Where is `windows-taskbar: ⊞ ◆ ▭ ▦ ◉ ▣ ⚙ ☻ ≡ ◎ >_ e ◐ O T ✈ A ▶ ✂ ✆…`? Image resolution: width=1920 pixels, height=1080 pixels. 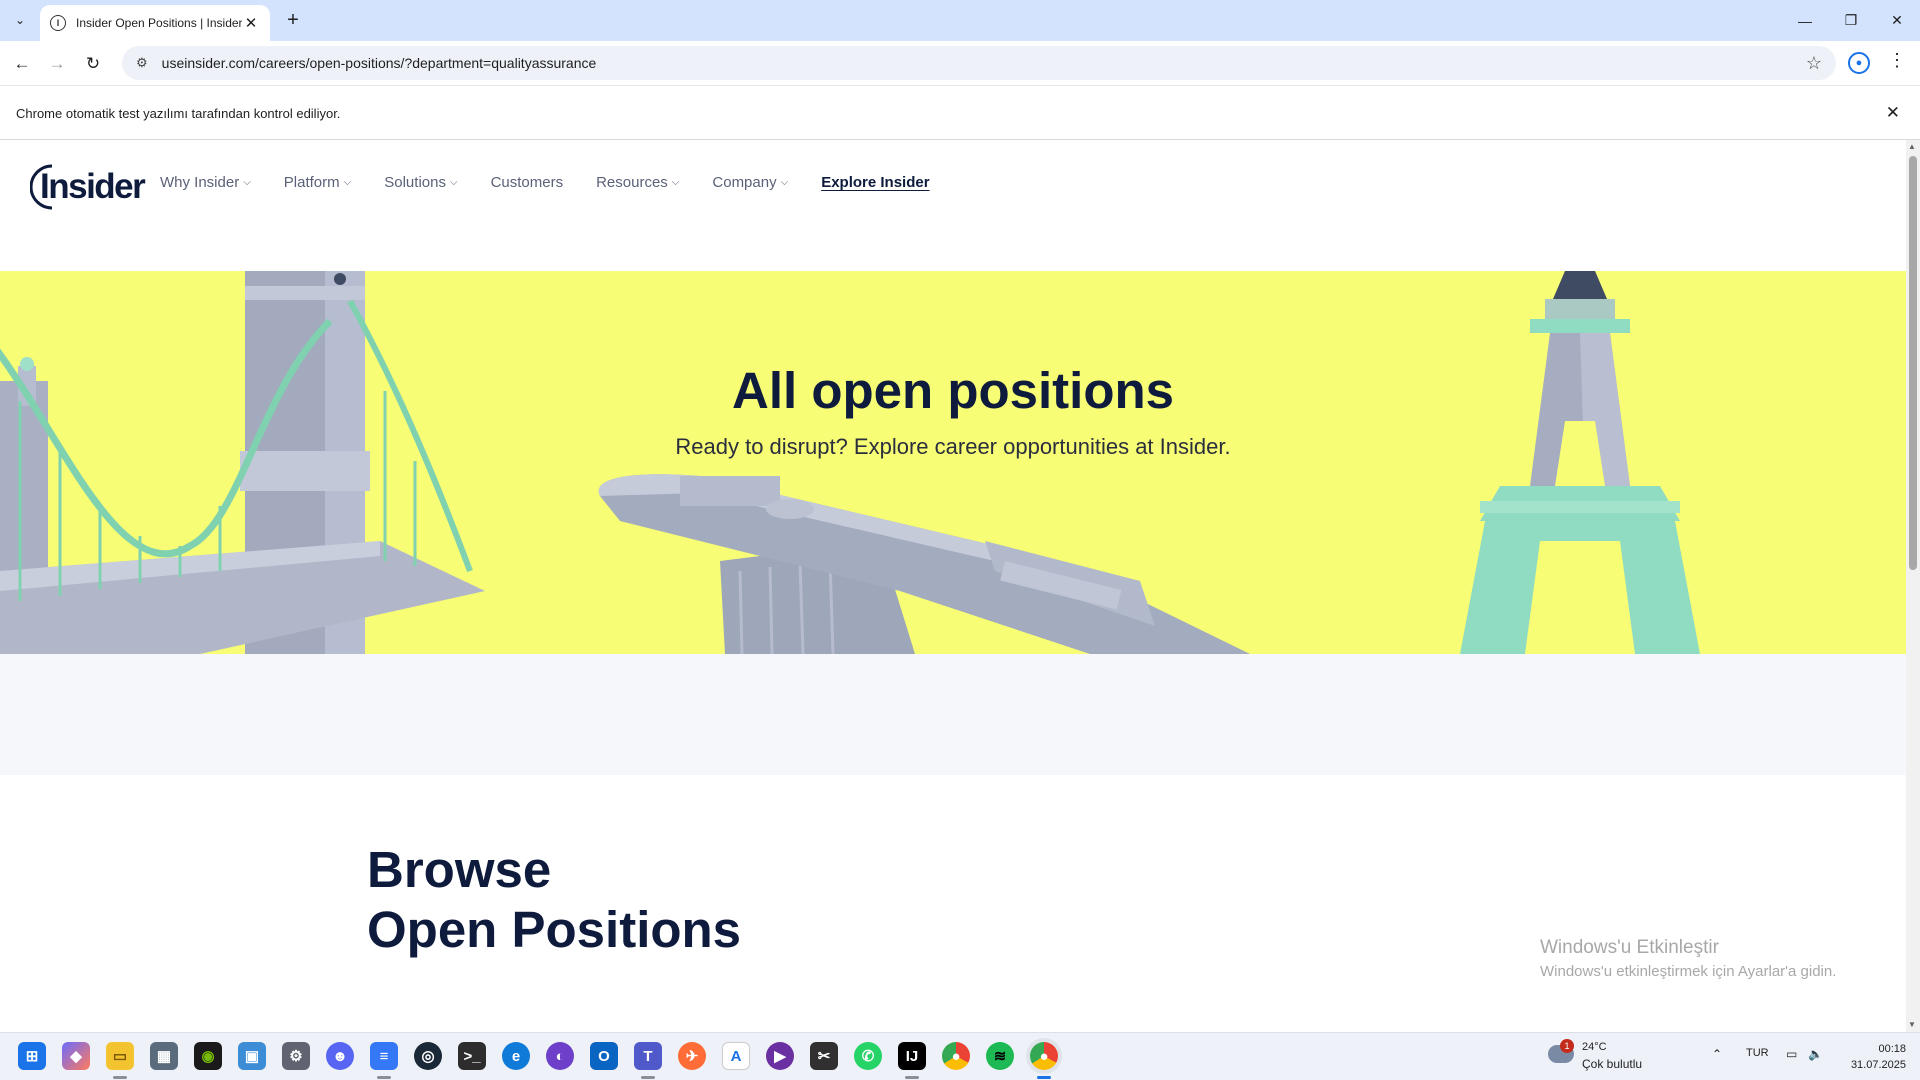
windows-taskbar: ⊞ ◆ ▭ ▦ ◉ ▣ ⚙ ☻ ≡ ◎ >_ e ◐ O T ✈ A ▶ ✂ ✆… is located at coordinates (960, 1056).